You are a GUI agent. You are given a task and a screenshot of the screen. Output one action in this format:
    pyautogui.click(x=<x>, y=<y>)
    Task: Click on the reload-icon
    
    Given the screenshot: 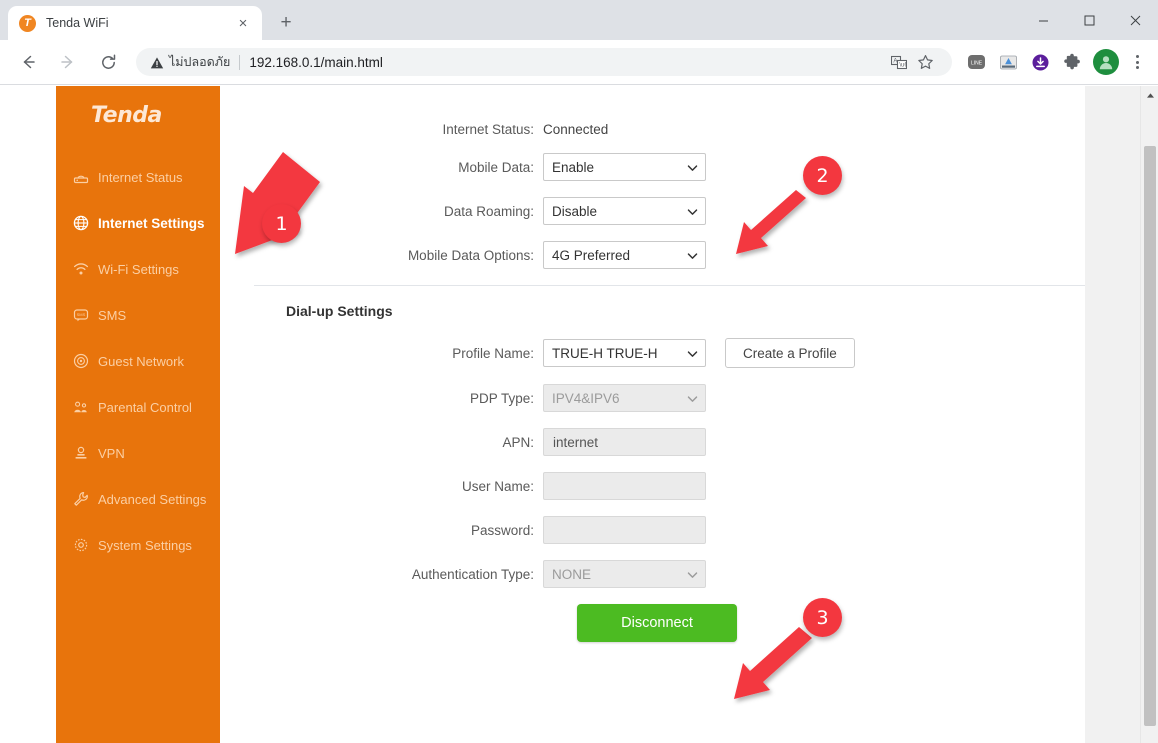 What is the action you would take?
    pyautogui.click(x=108, y=61)
    